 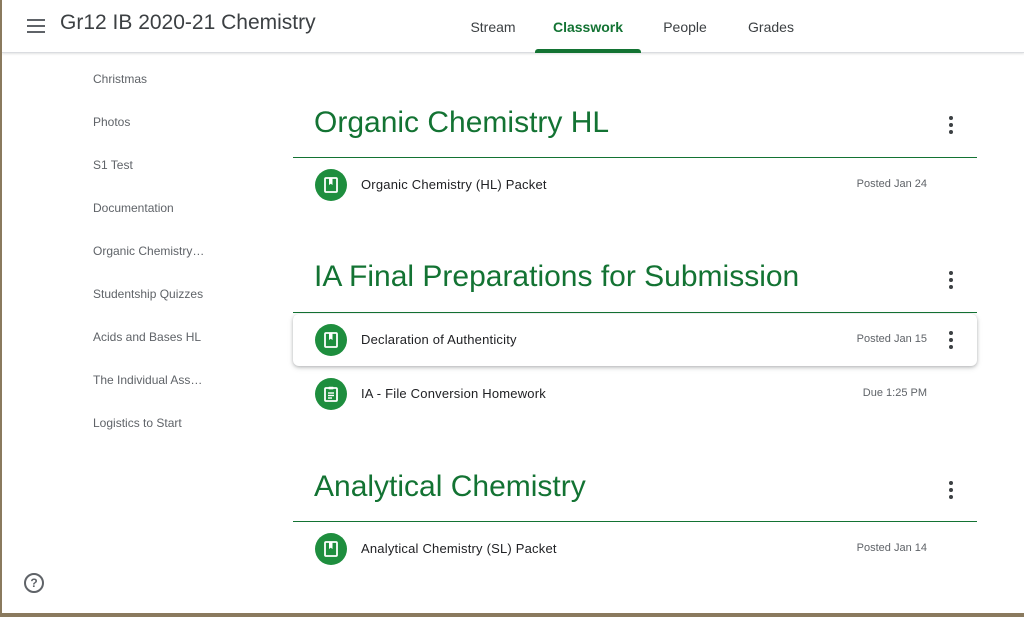 I want to click on tab-stream: Stream, so click(x=493, y=26).